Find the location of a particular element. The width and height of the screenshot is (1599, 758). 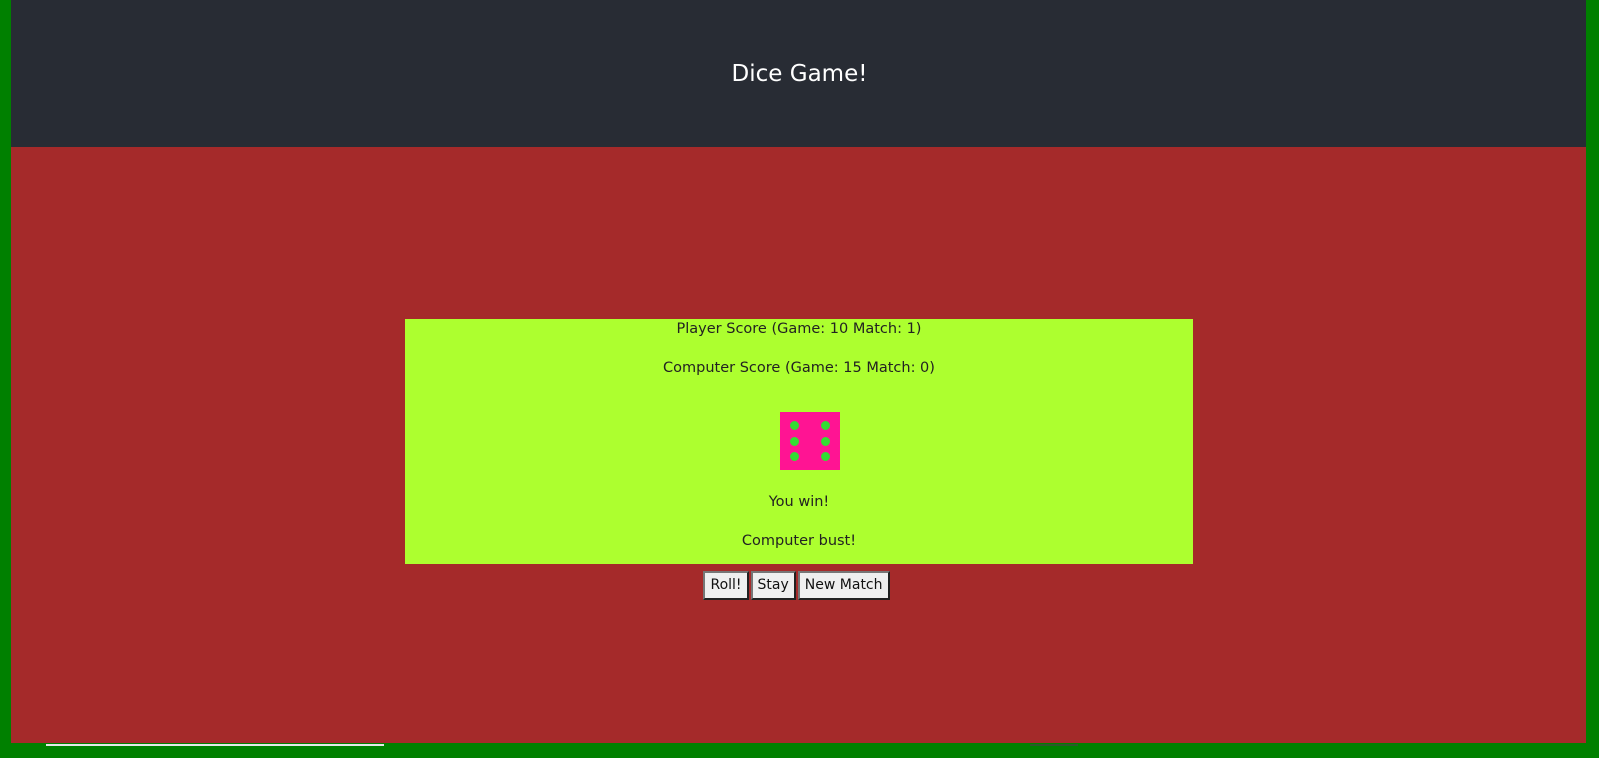

detail-message: Computer bust! is located at coordinates (799, 541).